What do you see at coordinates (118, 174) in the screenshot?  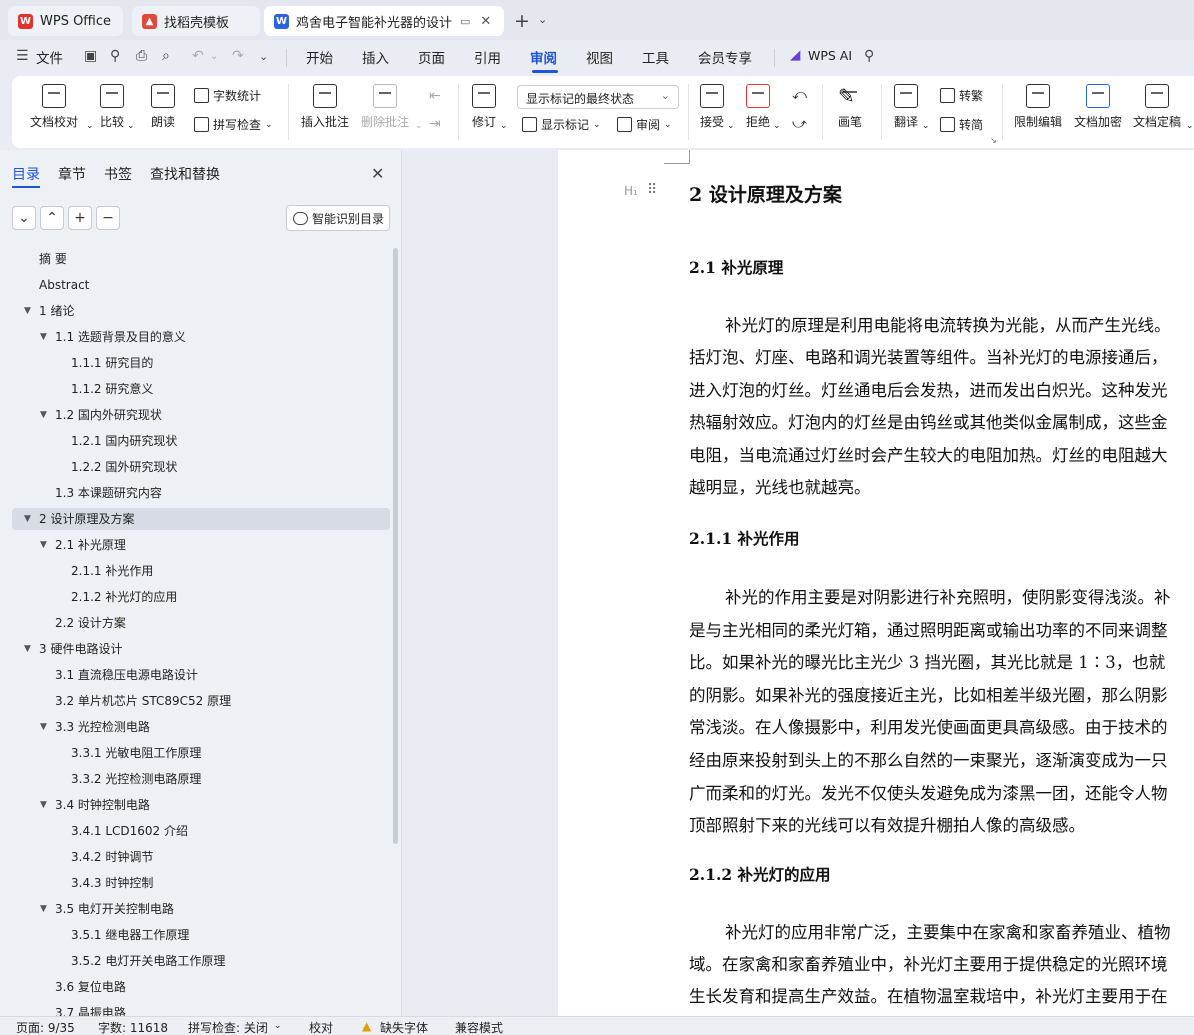 I see `panel-tab-bookmarks: 书签` at bounding box center [118, 174].